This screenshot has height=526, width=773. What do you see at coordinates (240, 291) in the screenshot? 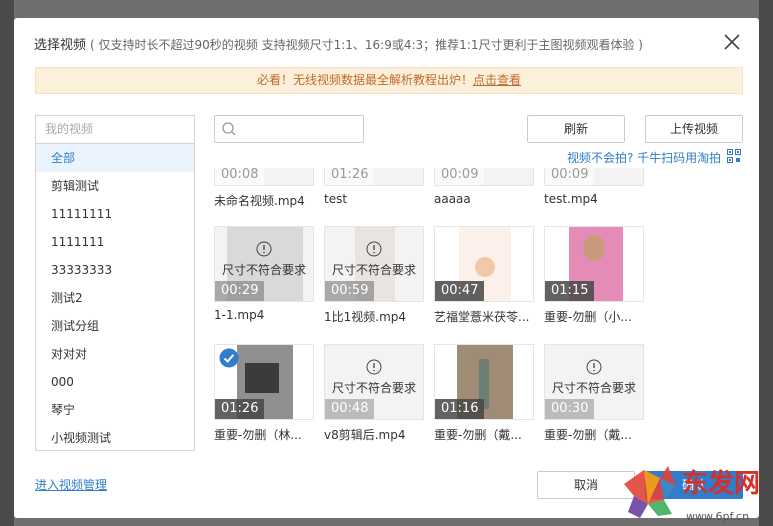
I see `video-duration: 00:29` at bounding box center [240, 291].